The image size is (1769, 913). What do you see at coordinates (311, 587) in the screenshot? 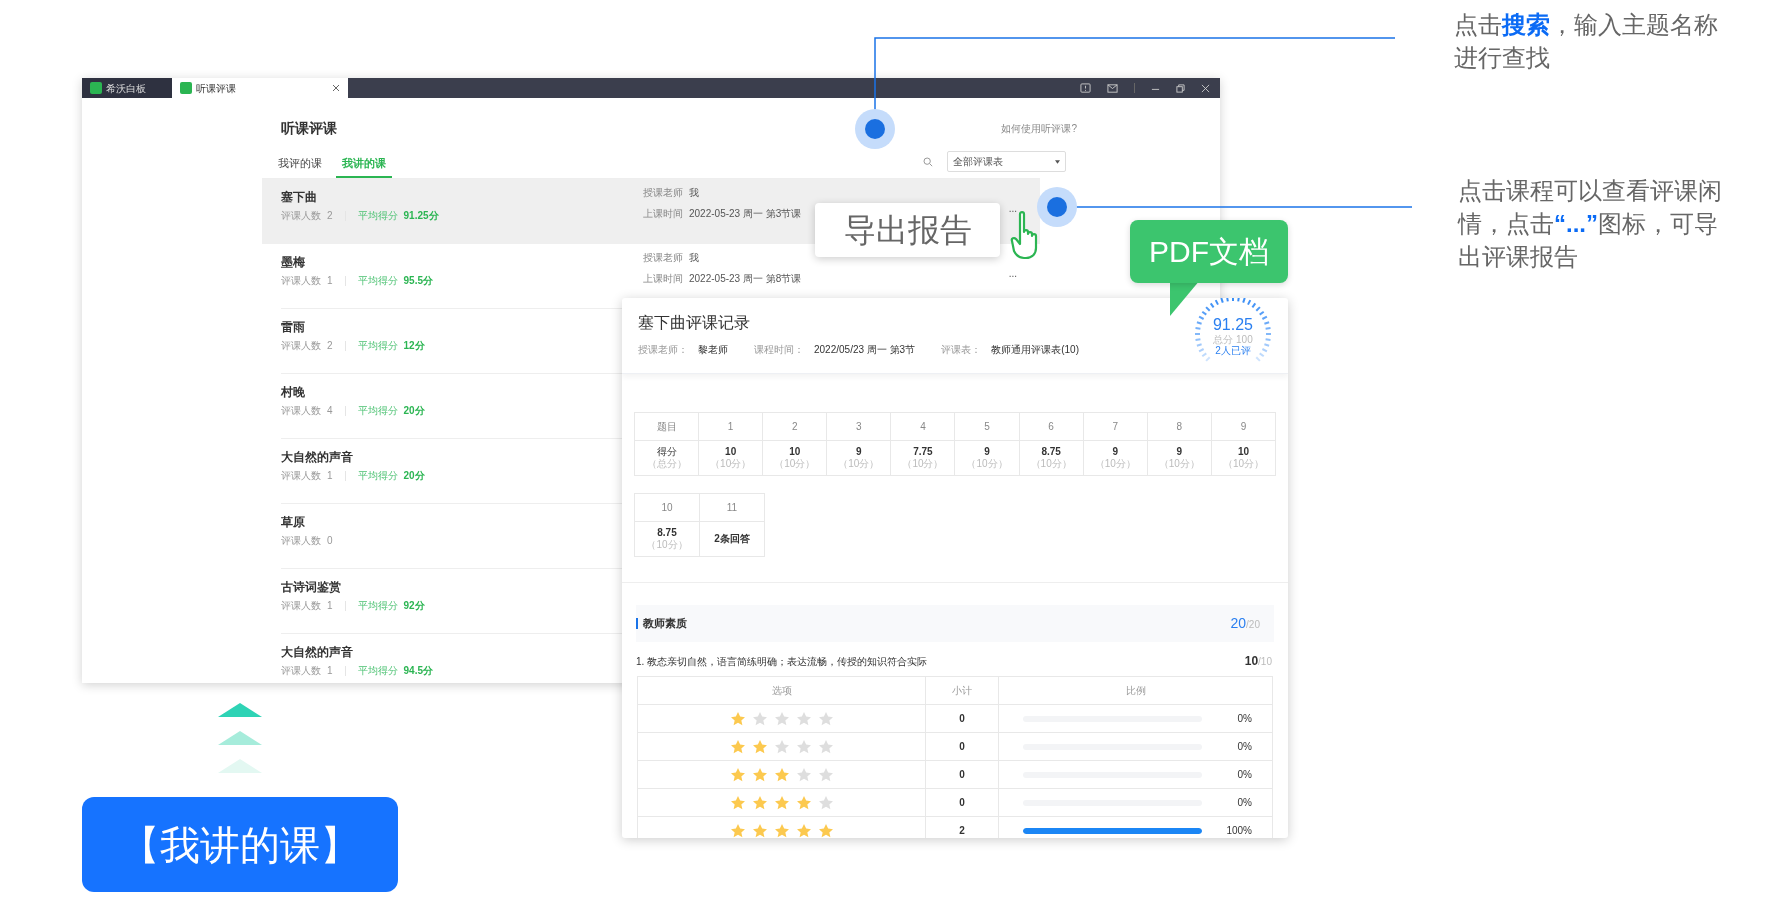
I see `course-title: 古诗词鉴赏` at bounding box center [311, 587].